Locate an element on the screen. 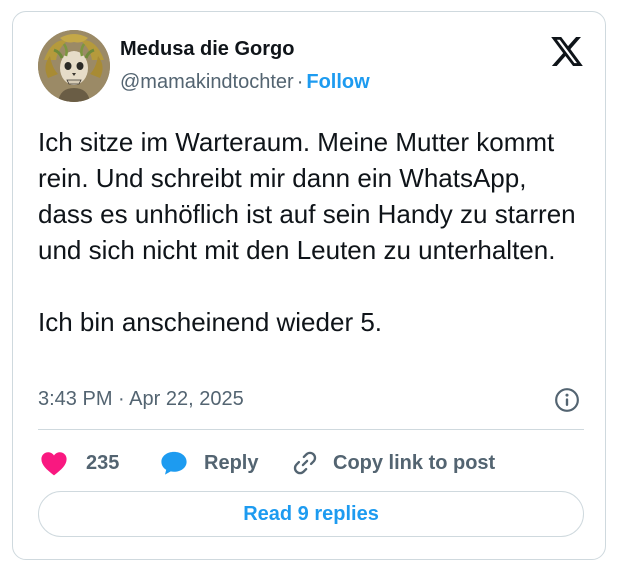 The height and width of the screenshot is (574, 620). divider is located at coordinates (311, 429).